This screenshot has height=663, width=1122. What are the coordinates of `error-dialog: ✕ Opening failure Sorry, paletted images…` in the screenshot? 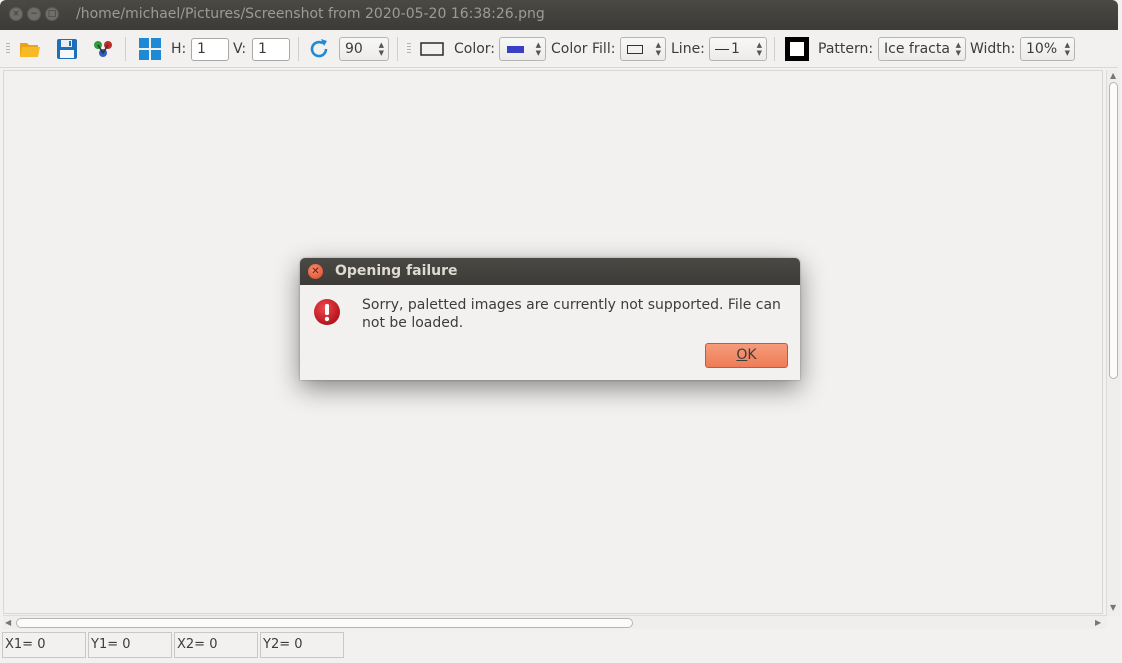 It's located at (550, 319).